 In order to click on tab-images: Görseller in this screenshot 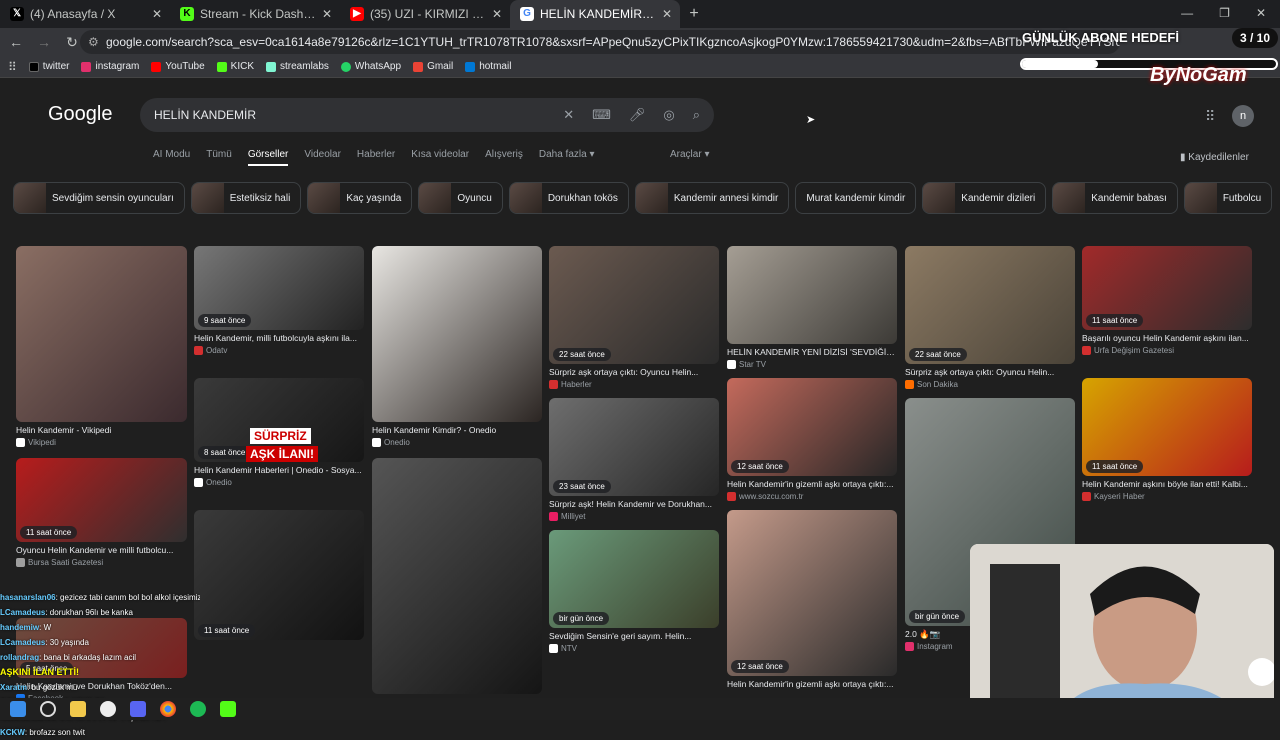, I will do `click(268, 157)`.